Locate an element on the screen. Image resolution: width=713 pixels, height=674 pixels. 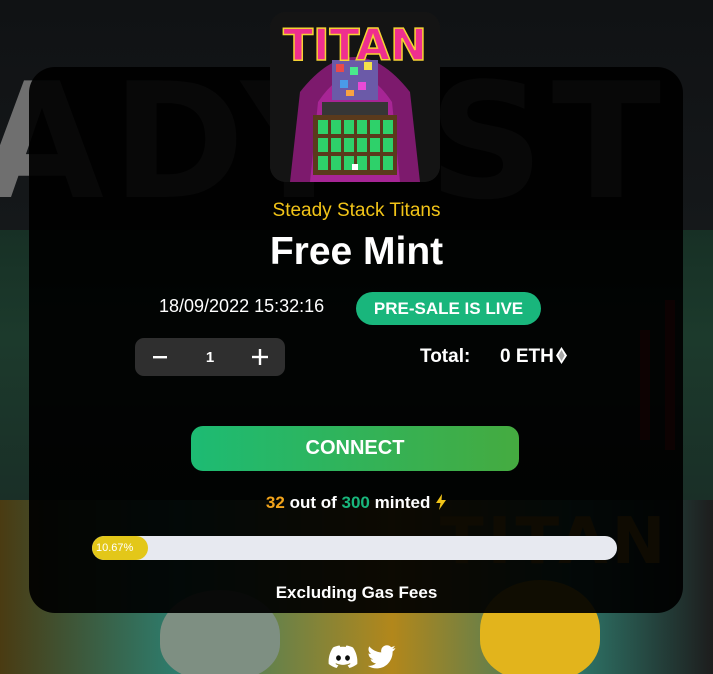
quantity-value: 1 is located at coordinates (210, 357).